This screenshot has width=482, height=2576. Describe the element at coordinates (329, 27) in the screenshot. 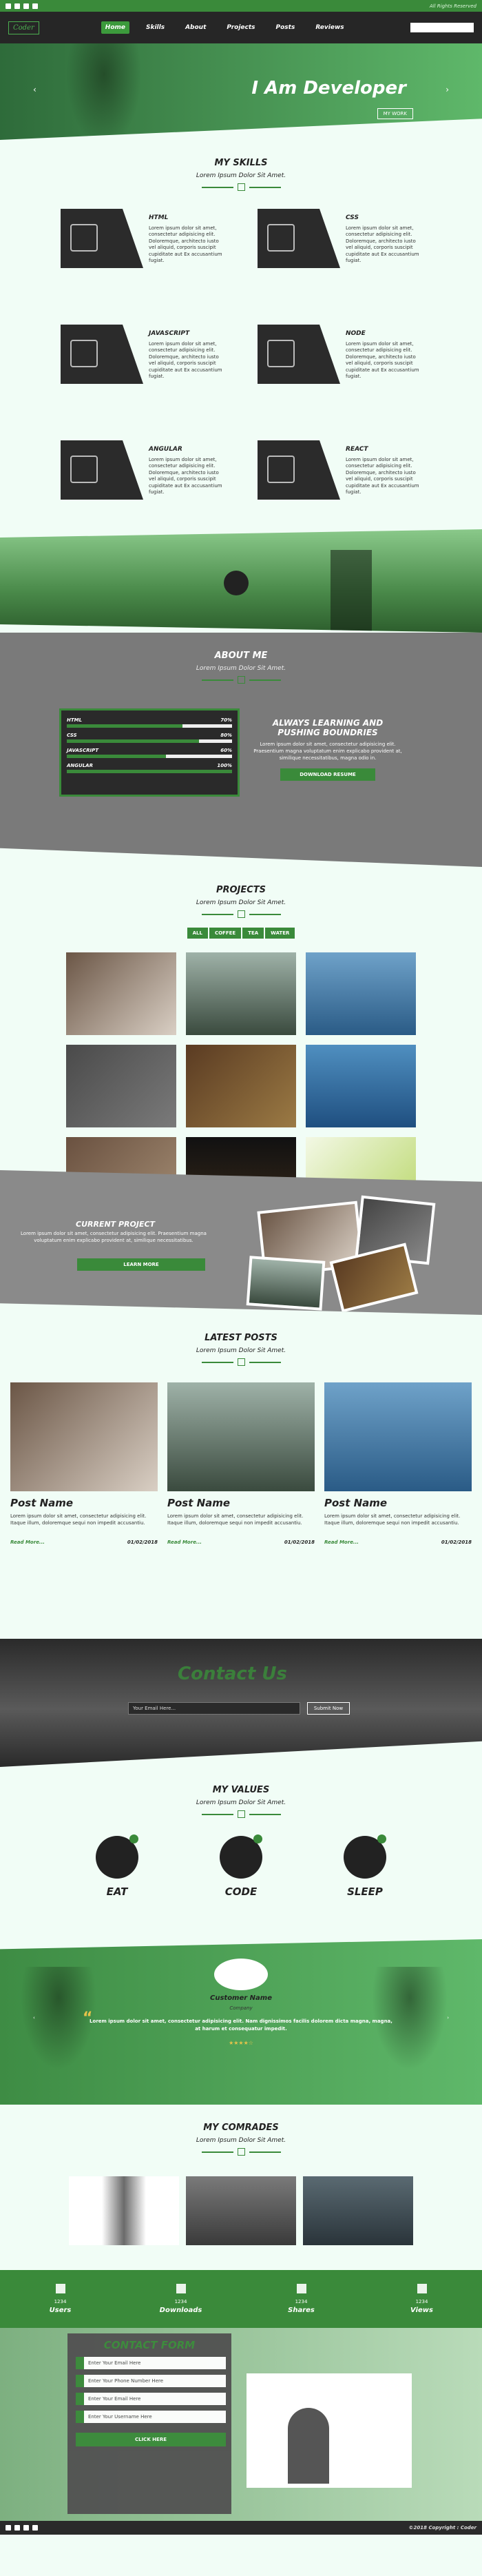

I see `nav-reviews: Reviews` at that location.